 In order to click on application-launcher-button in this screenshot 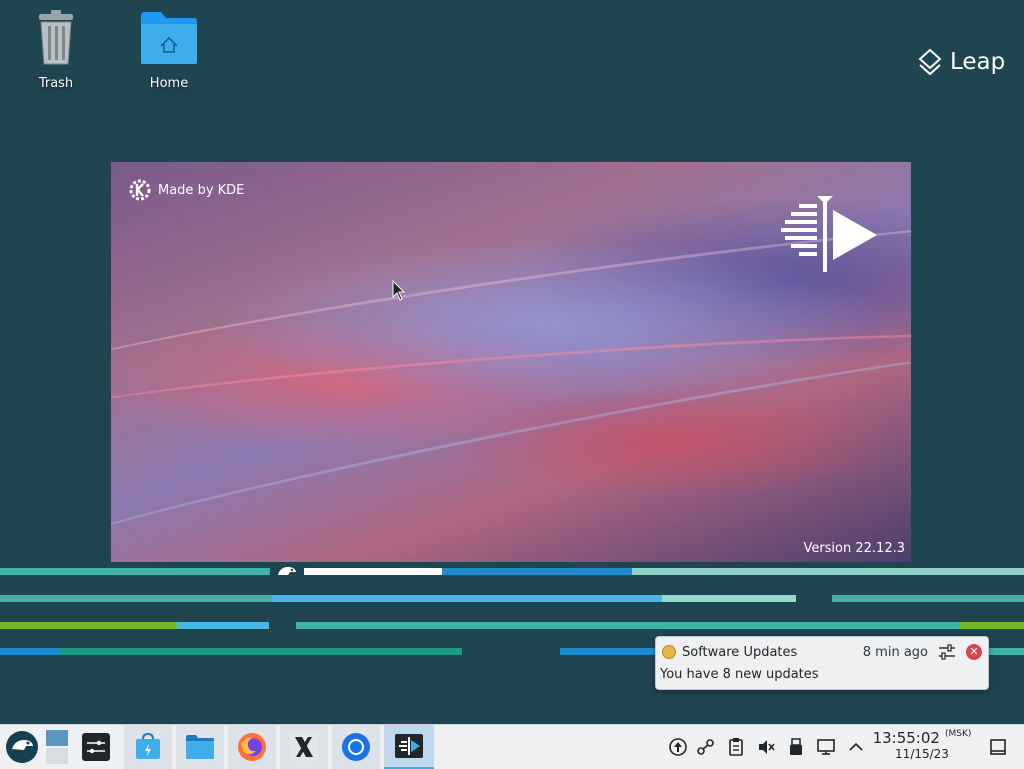, I will do `click(22, 747)`.